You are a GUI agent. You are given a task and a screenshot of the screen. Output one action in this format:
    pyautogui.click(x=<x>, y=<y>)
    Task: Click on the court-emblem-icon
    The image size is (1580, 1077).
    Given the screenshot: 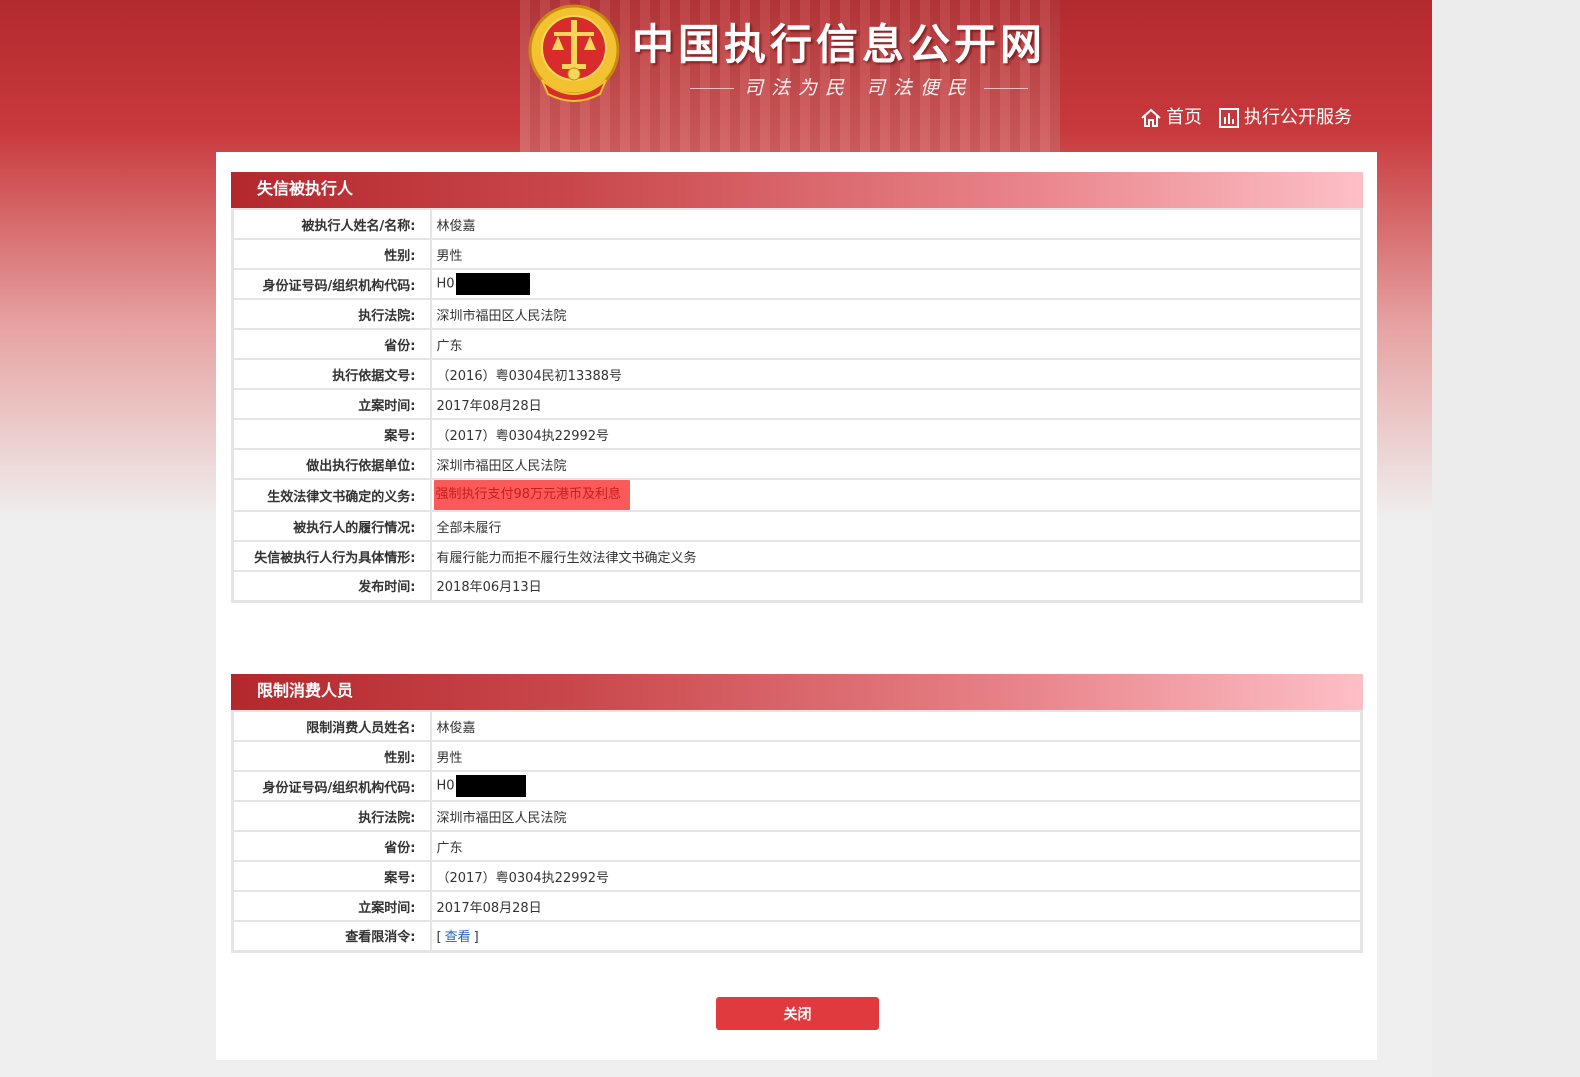 What is the action you would take?
    pyautogui.click(x=574, y=53)
    